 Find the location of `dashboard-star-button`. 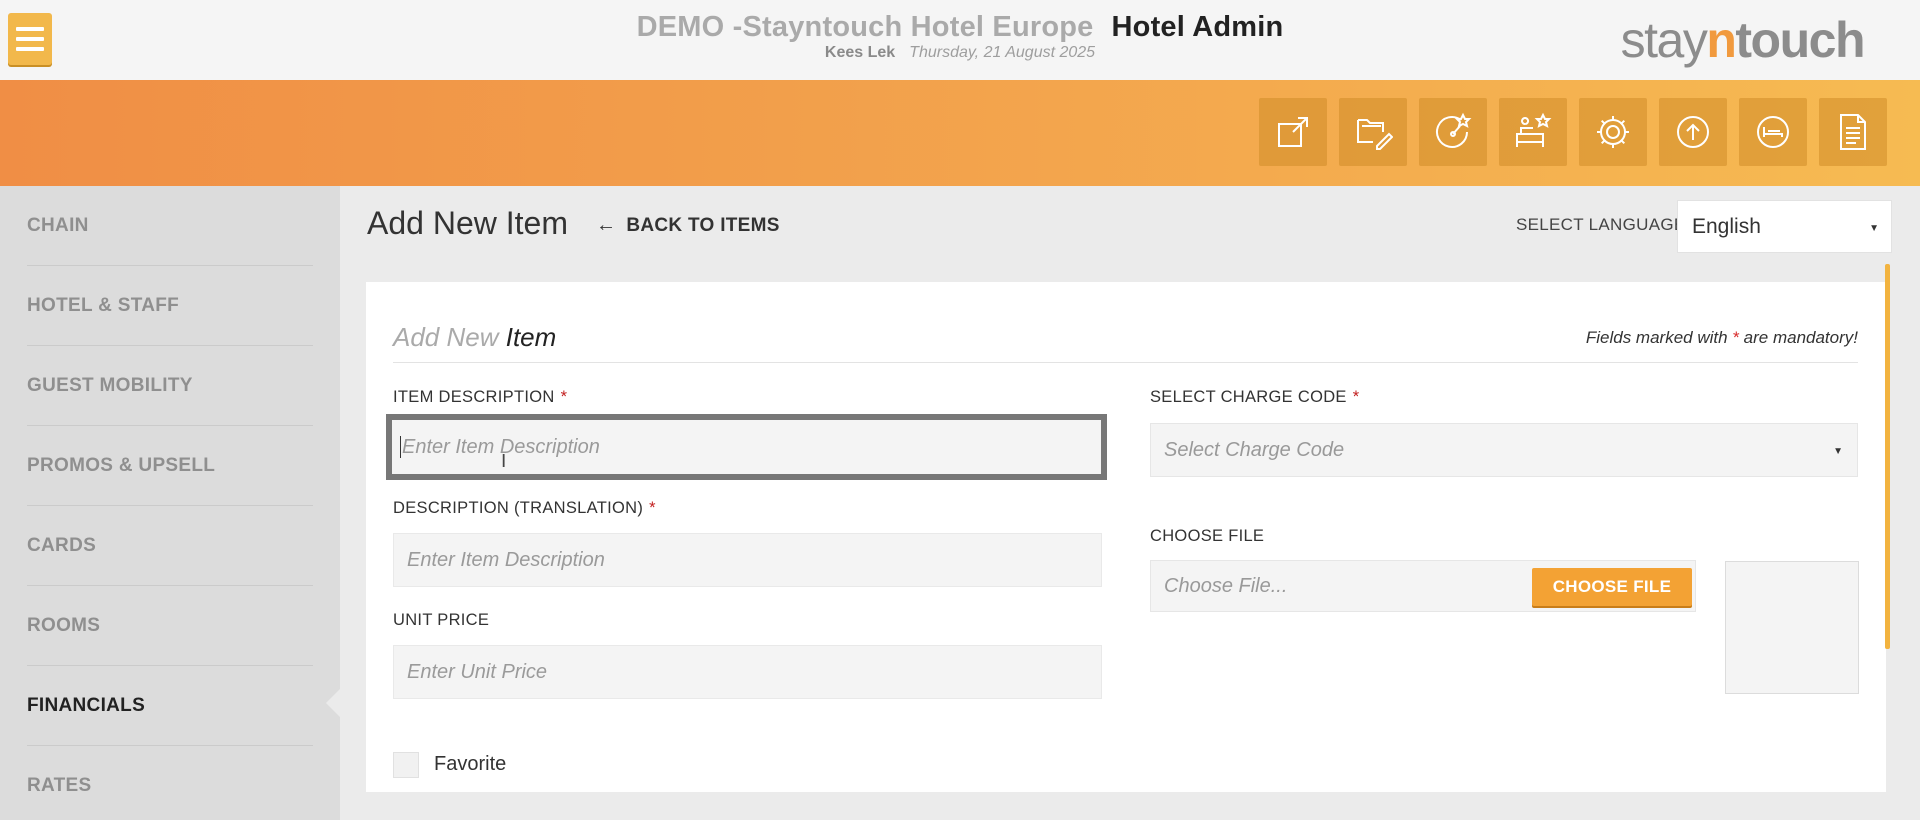

dashboard-star-button is located at coordinates (1453, 132).